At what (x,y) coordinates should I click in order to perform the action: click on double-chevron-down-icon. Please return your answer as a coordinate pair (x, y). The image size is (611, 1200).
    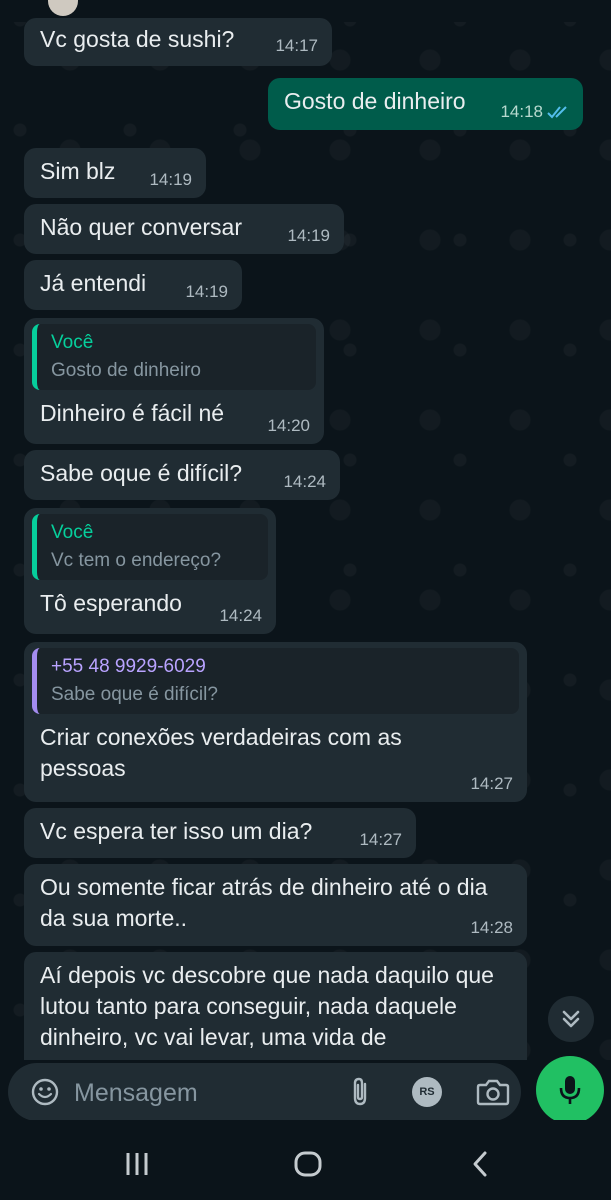
    Looking at the image, I should click on (571, 1019).